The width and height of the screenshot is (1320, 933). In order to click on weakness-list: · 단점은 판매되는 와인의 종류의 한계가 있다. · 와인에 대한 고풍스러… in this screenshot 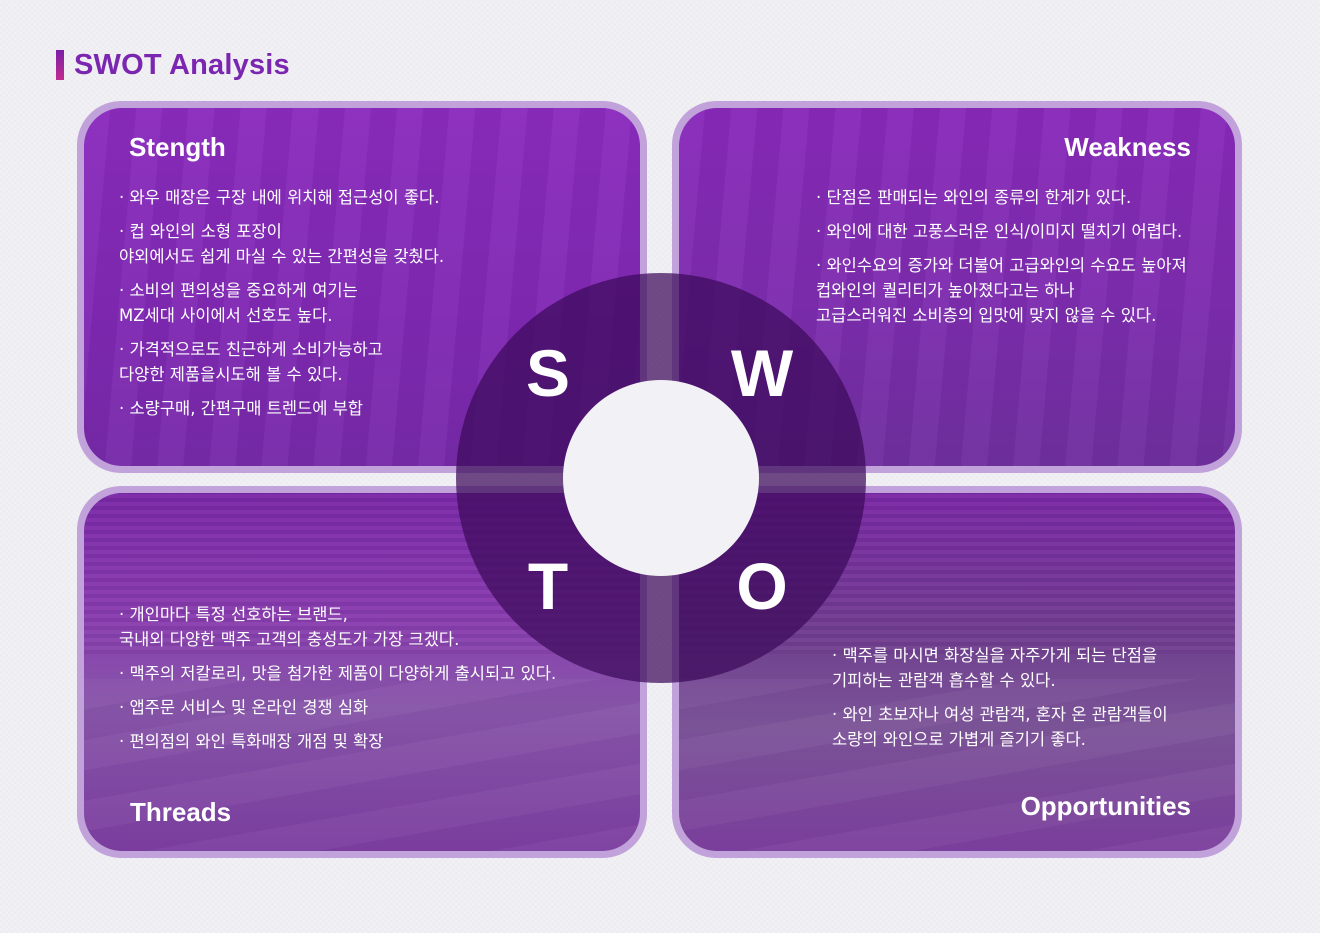, I will do `click(1025, 261)`.